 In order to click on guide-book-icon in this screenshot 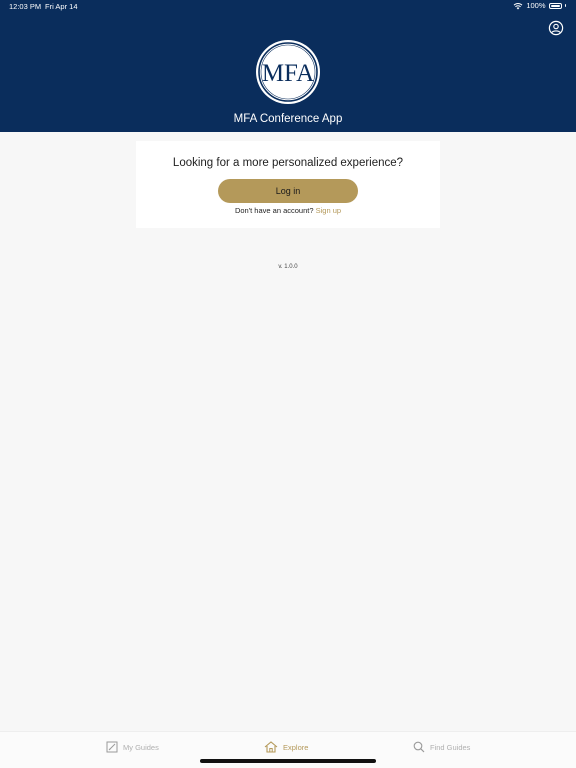, I will do `click(112, 747)`.